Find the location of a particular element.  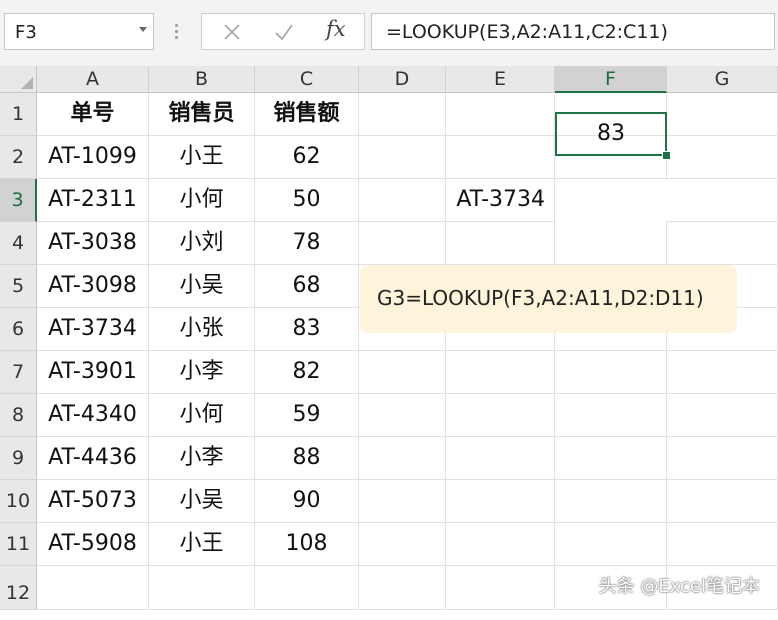

cell-c12 is located at coordinates (307, 588).